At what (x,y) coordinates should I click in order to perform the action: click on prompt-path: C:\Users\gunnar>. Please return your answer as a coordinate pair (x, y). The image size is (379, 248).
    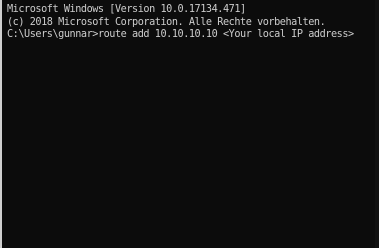
    Looking at the image, I should click on (52, 34).